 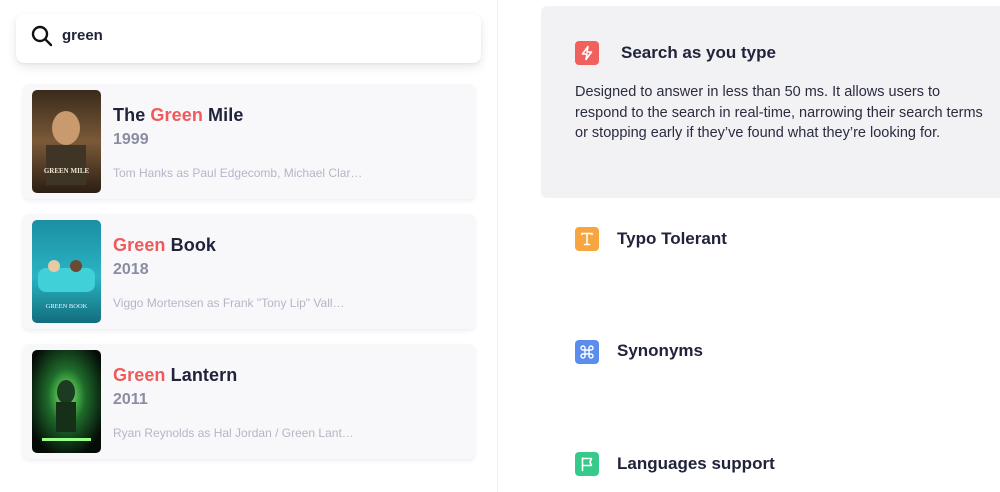 What do you see at coordinates (223, 115) in the screenshot?
I see `title-text: Mile` at bounding box center [223, 115].